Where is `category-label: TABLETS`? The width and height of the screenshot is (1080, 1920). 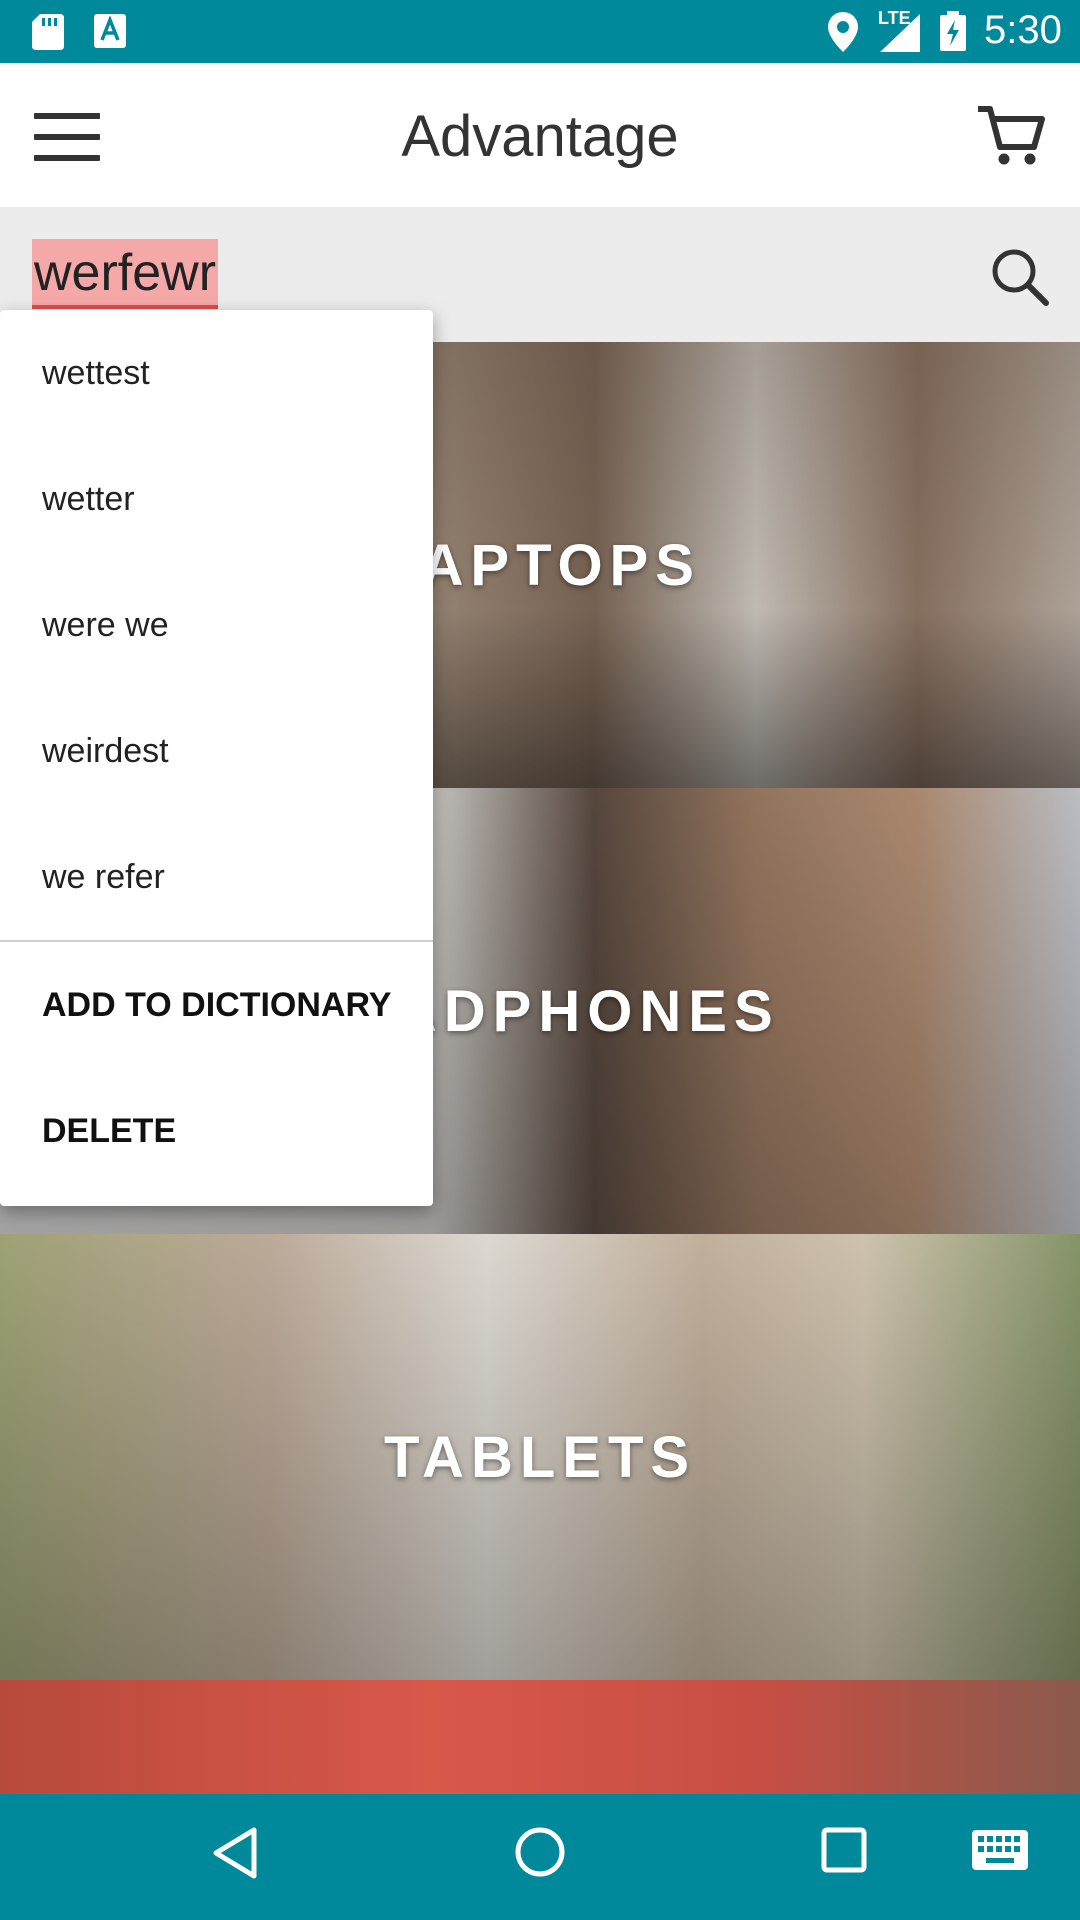
category-label: TABLETS is located at coordinates (540, 1457).